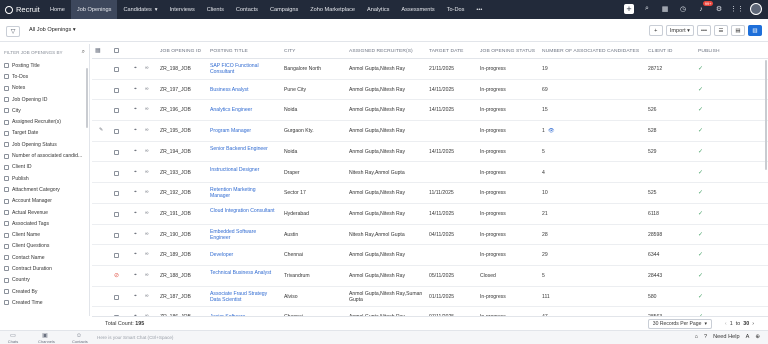  I want to click on cell-title: Technical Business Analyst, so click(243, 273).